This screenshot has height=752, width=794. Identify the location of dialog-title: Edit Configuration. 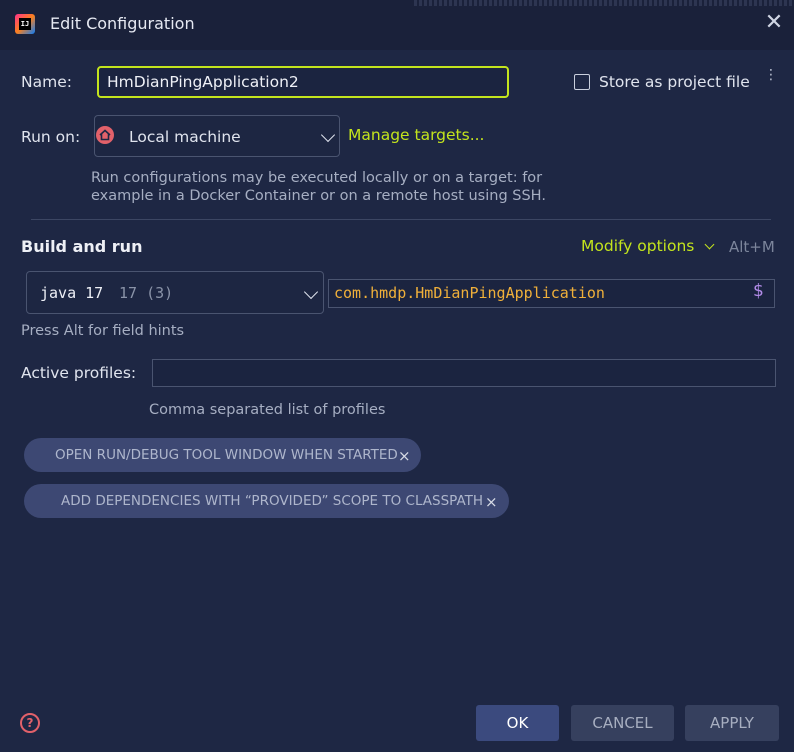
(122, 23).